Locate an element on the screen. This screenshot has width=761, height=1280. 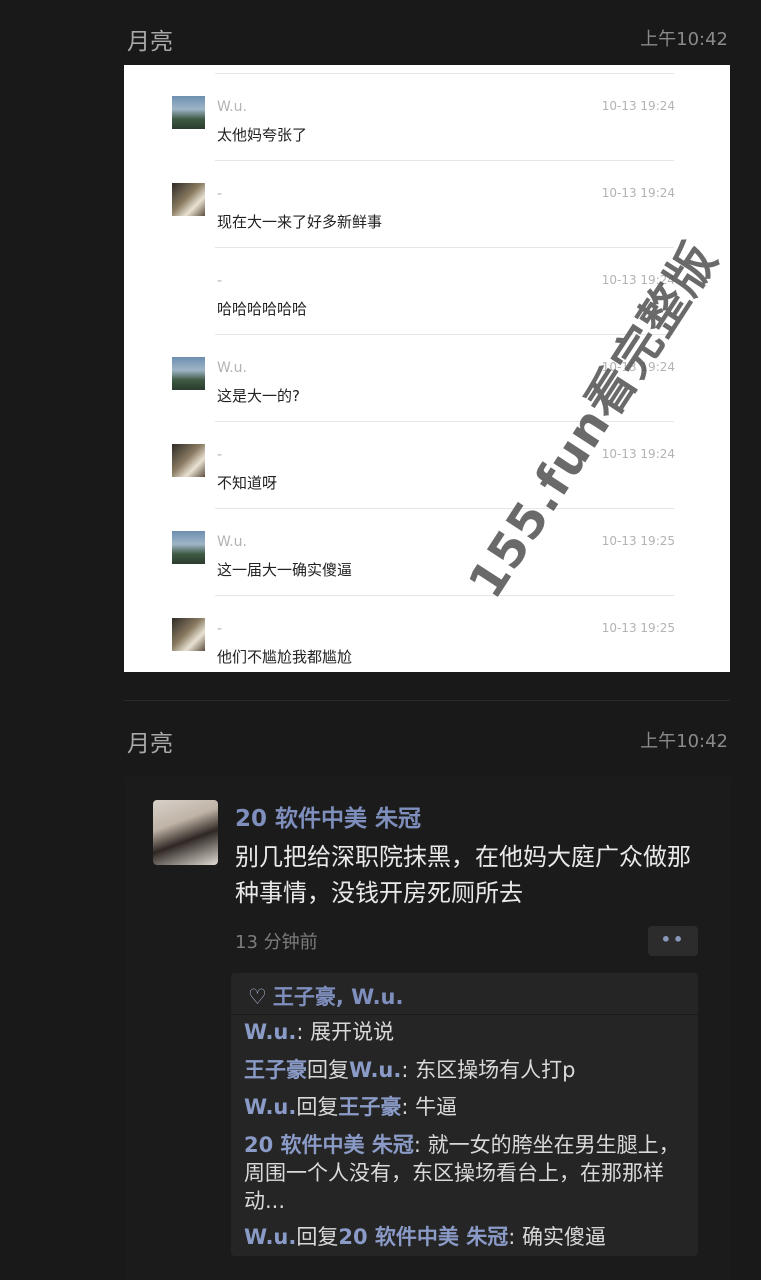
comment-item: W.u.回复20 软件中美 朱冠: 确实傻逼 is located at coordinates (469, 1237).